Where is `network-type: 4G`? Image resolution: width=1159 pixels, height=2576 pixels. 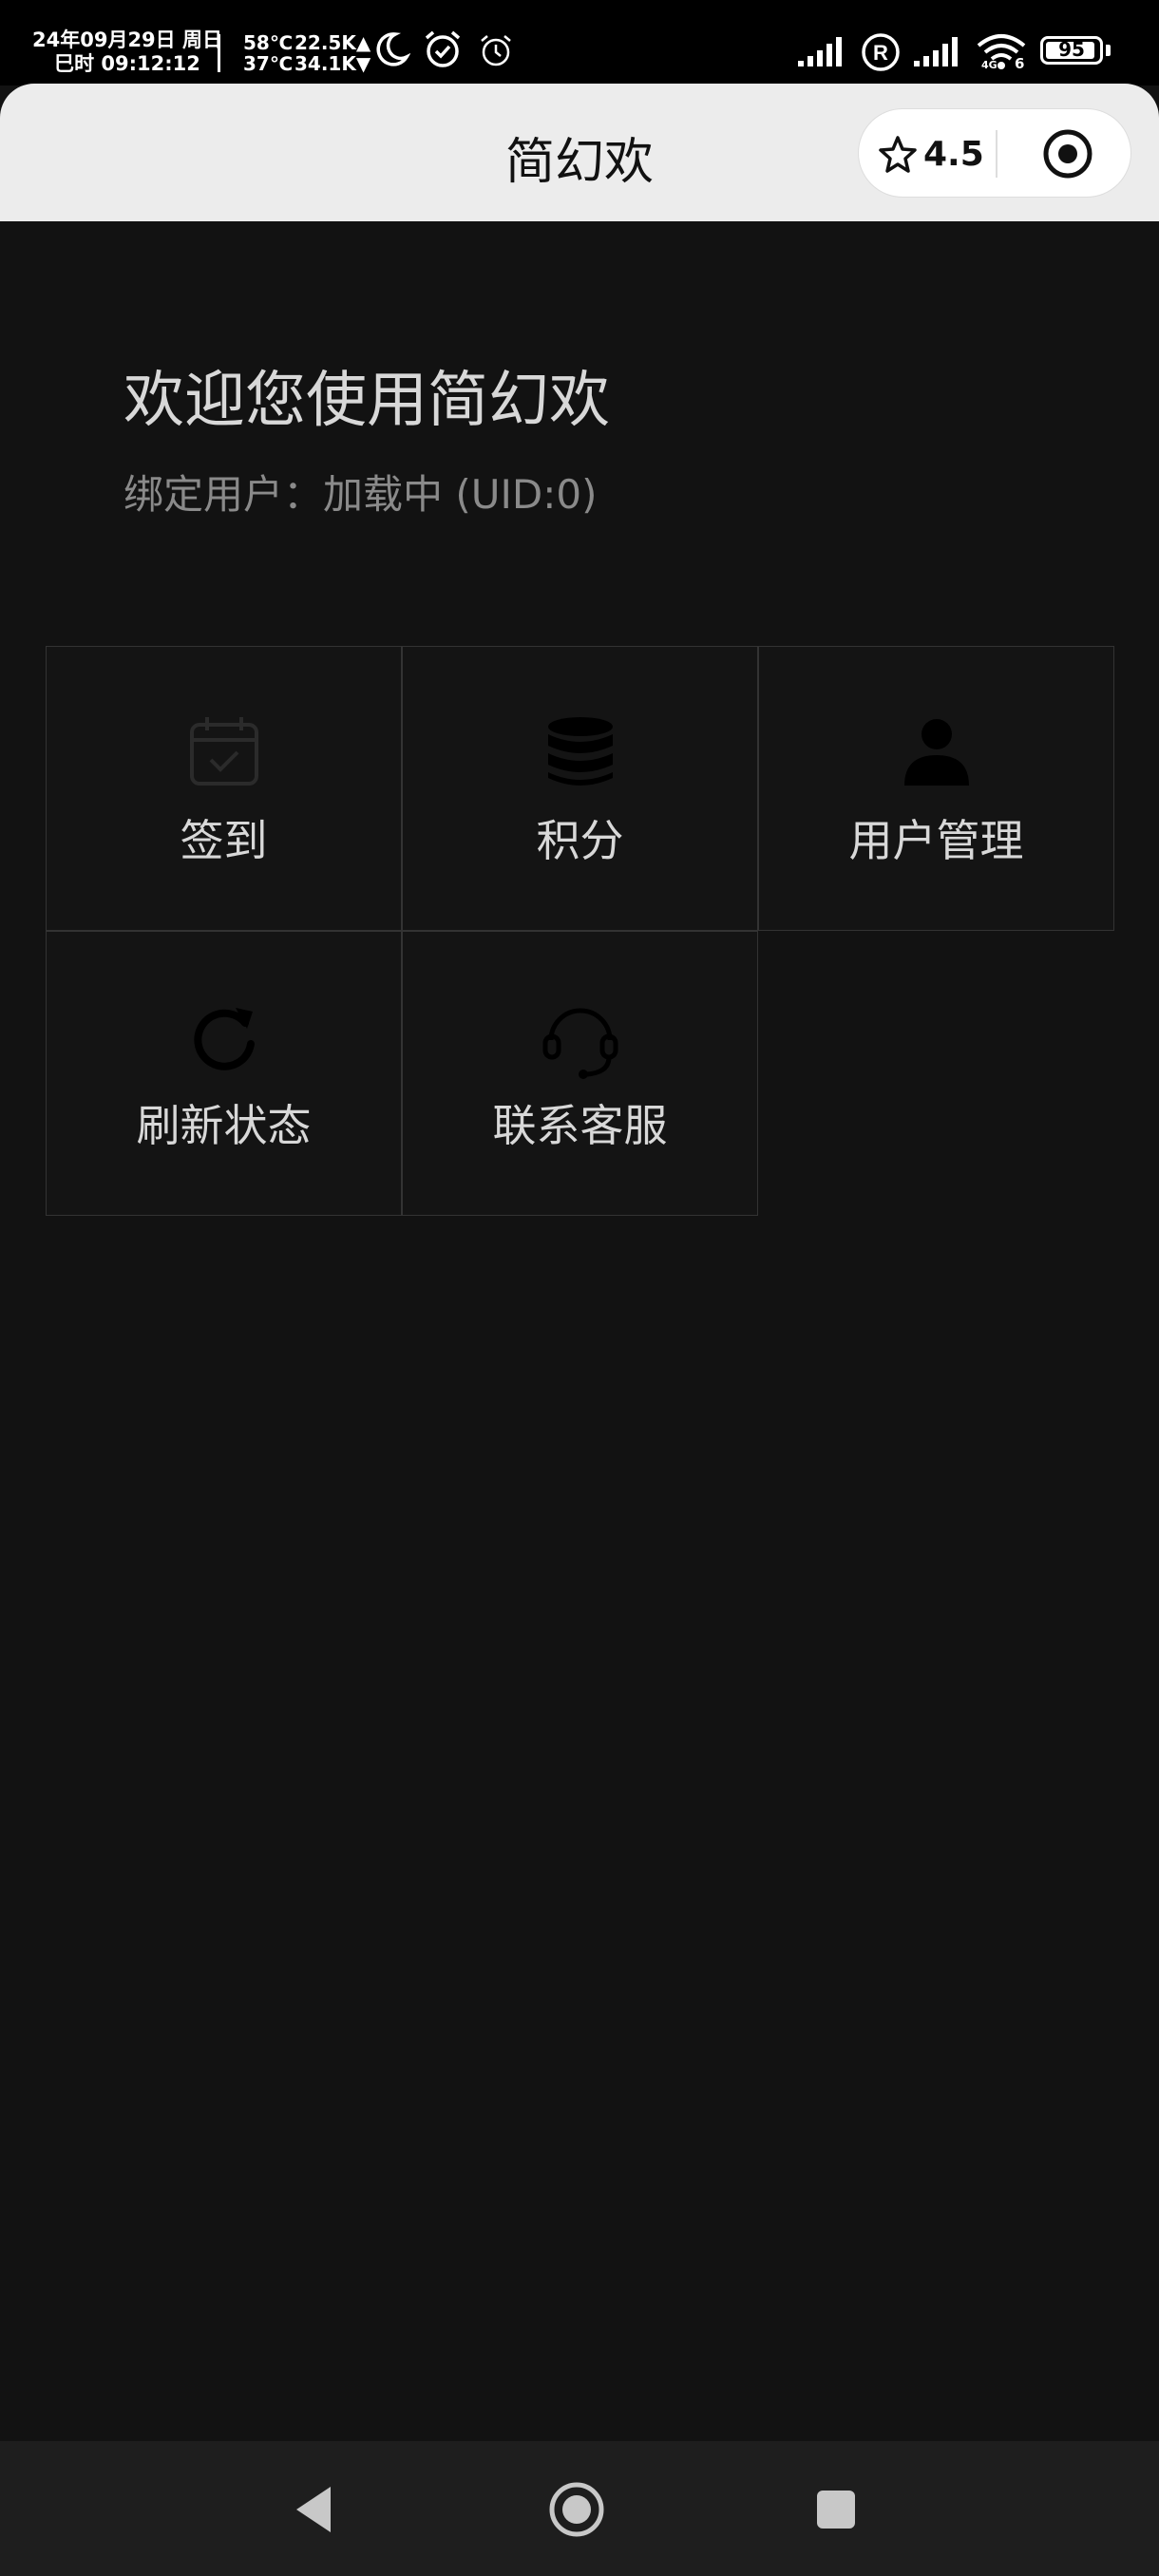
network-type: 4G is located at coordinates (989, 65).